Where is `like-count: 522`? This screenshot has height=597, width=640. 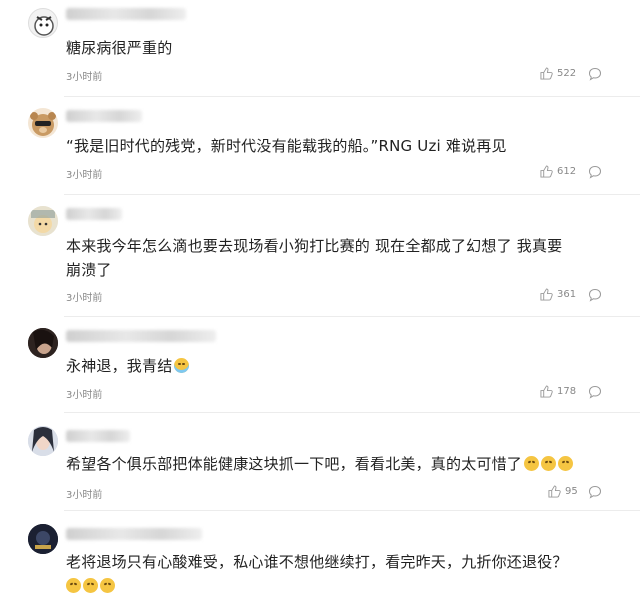 like-count: 522 is located at coordinates (567, 73).